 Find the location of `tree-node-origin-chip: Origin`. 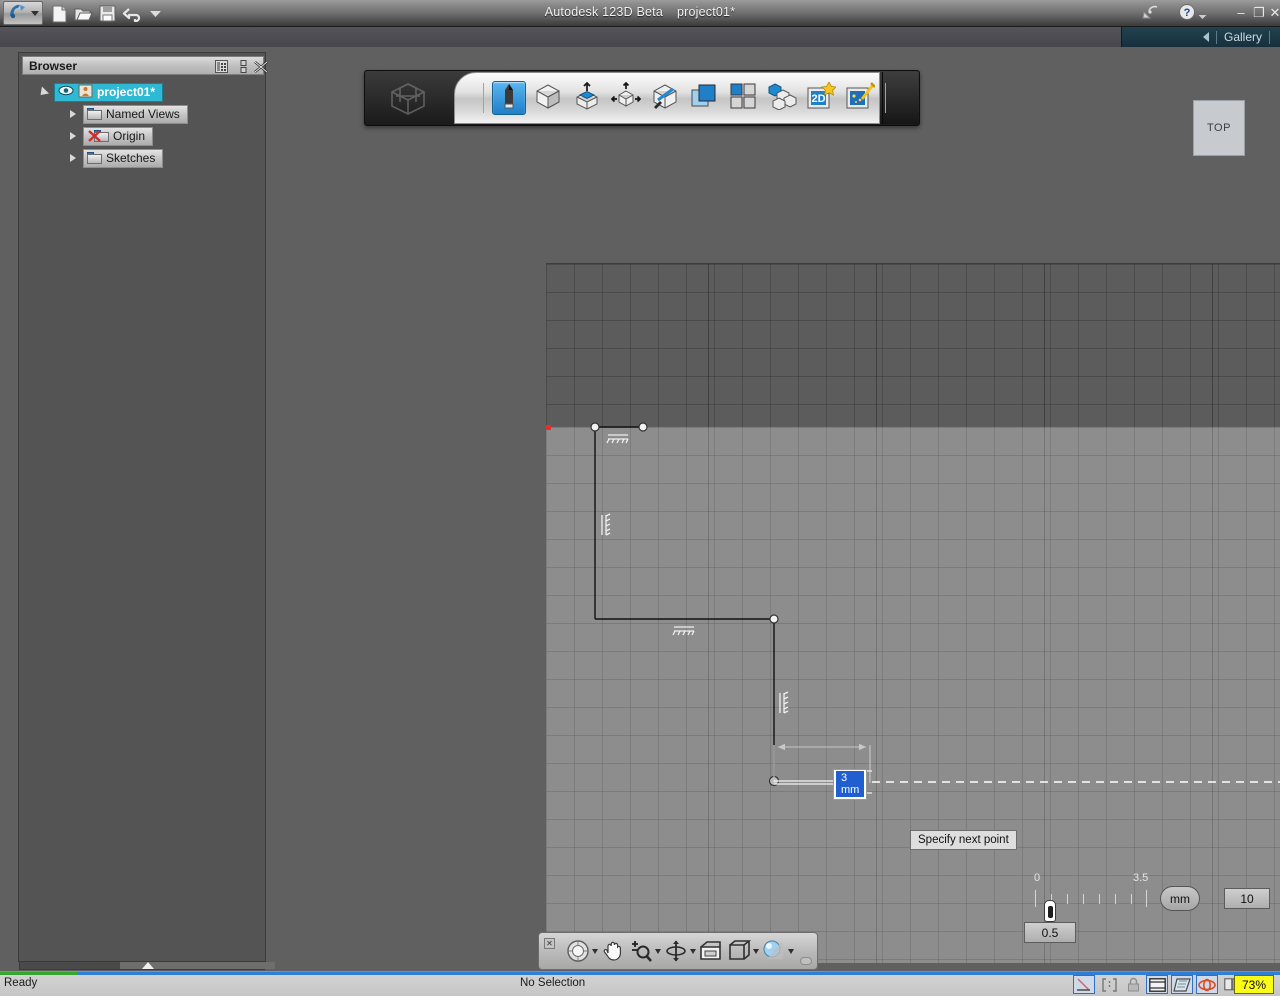

tree-node-origin-chip: Origin is located at coordinates (118, 136).